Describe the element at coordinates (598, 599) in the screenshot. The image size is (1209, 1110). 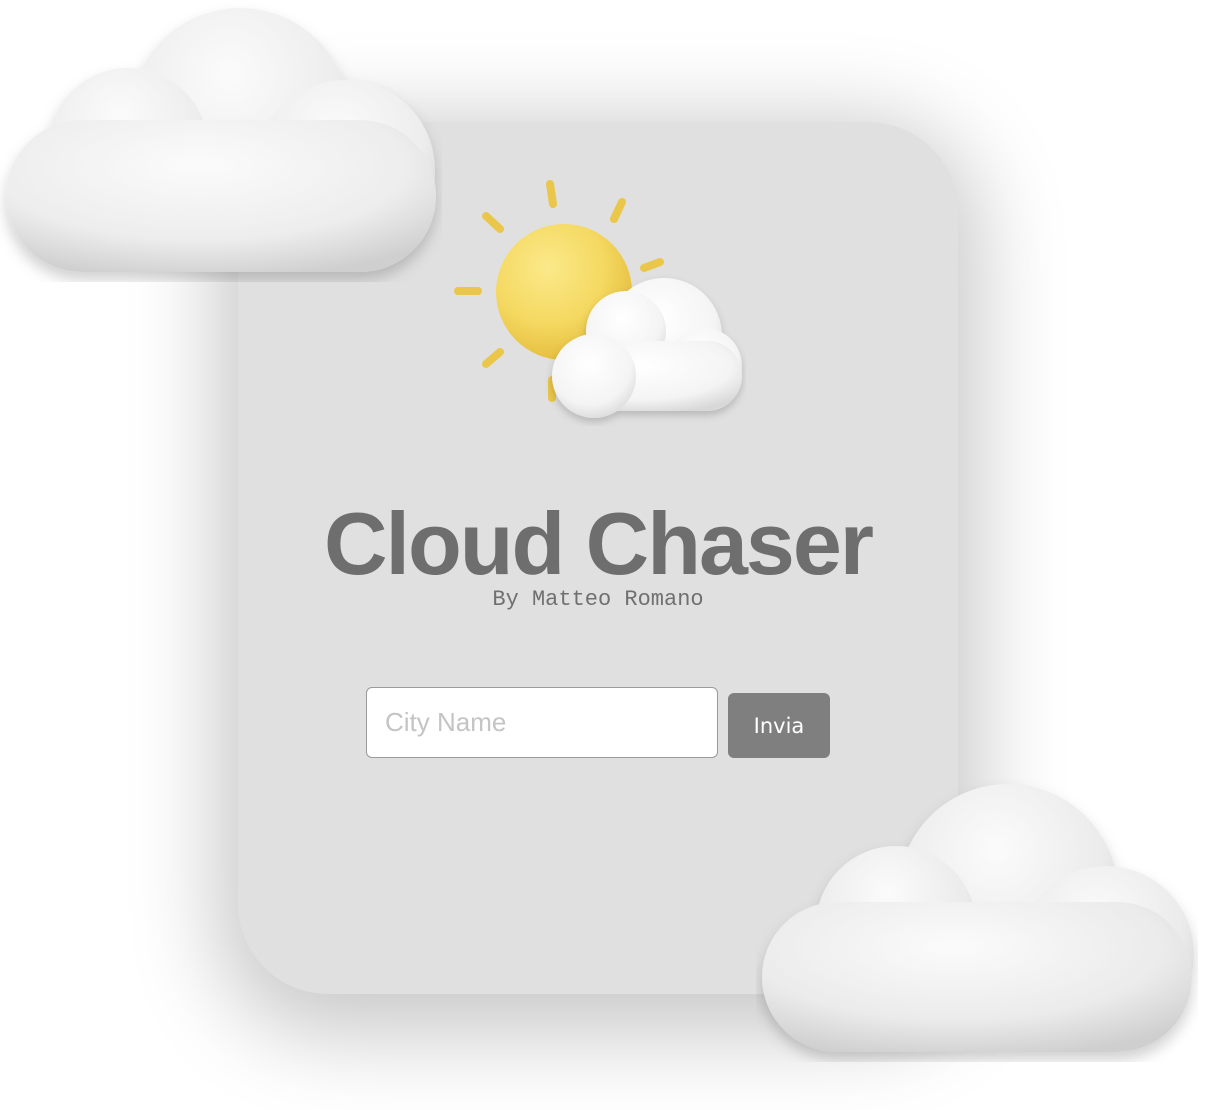
I see `author-byline: By Matteo Romano` at that location.